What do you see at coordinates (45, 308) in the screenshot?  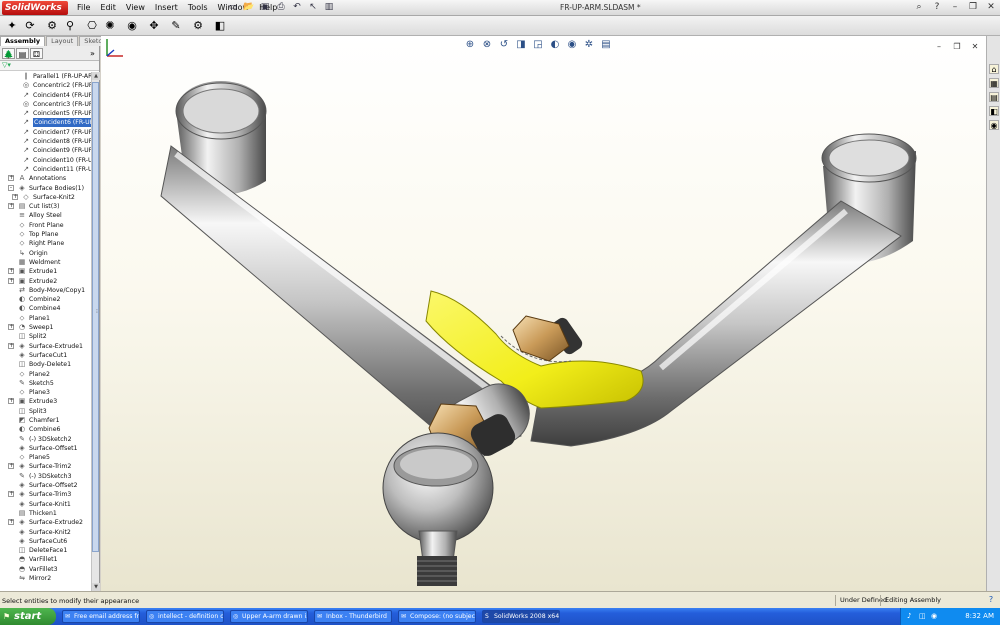 I see `tree-item: ◐ Combine4` at bounding box center [45, 308].